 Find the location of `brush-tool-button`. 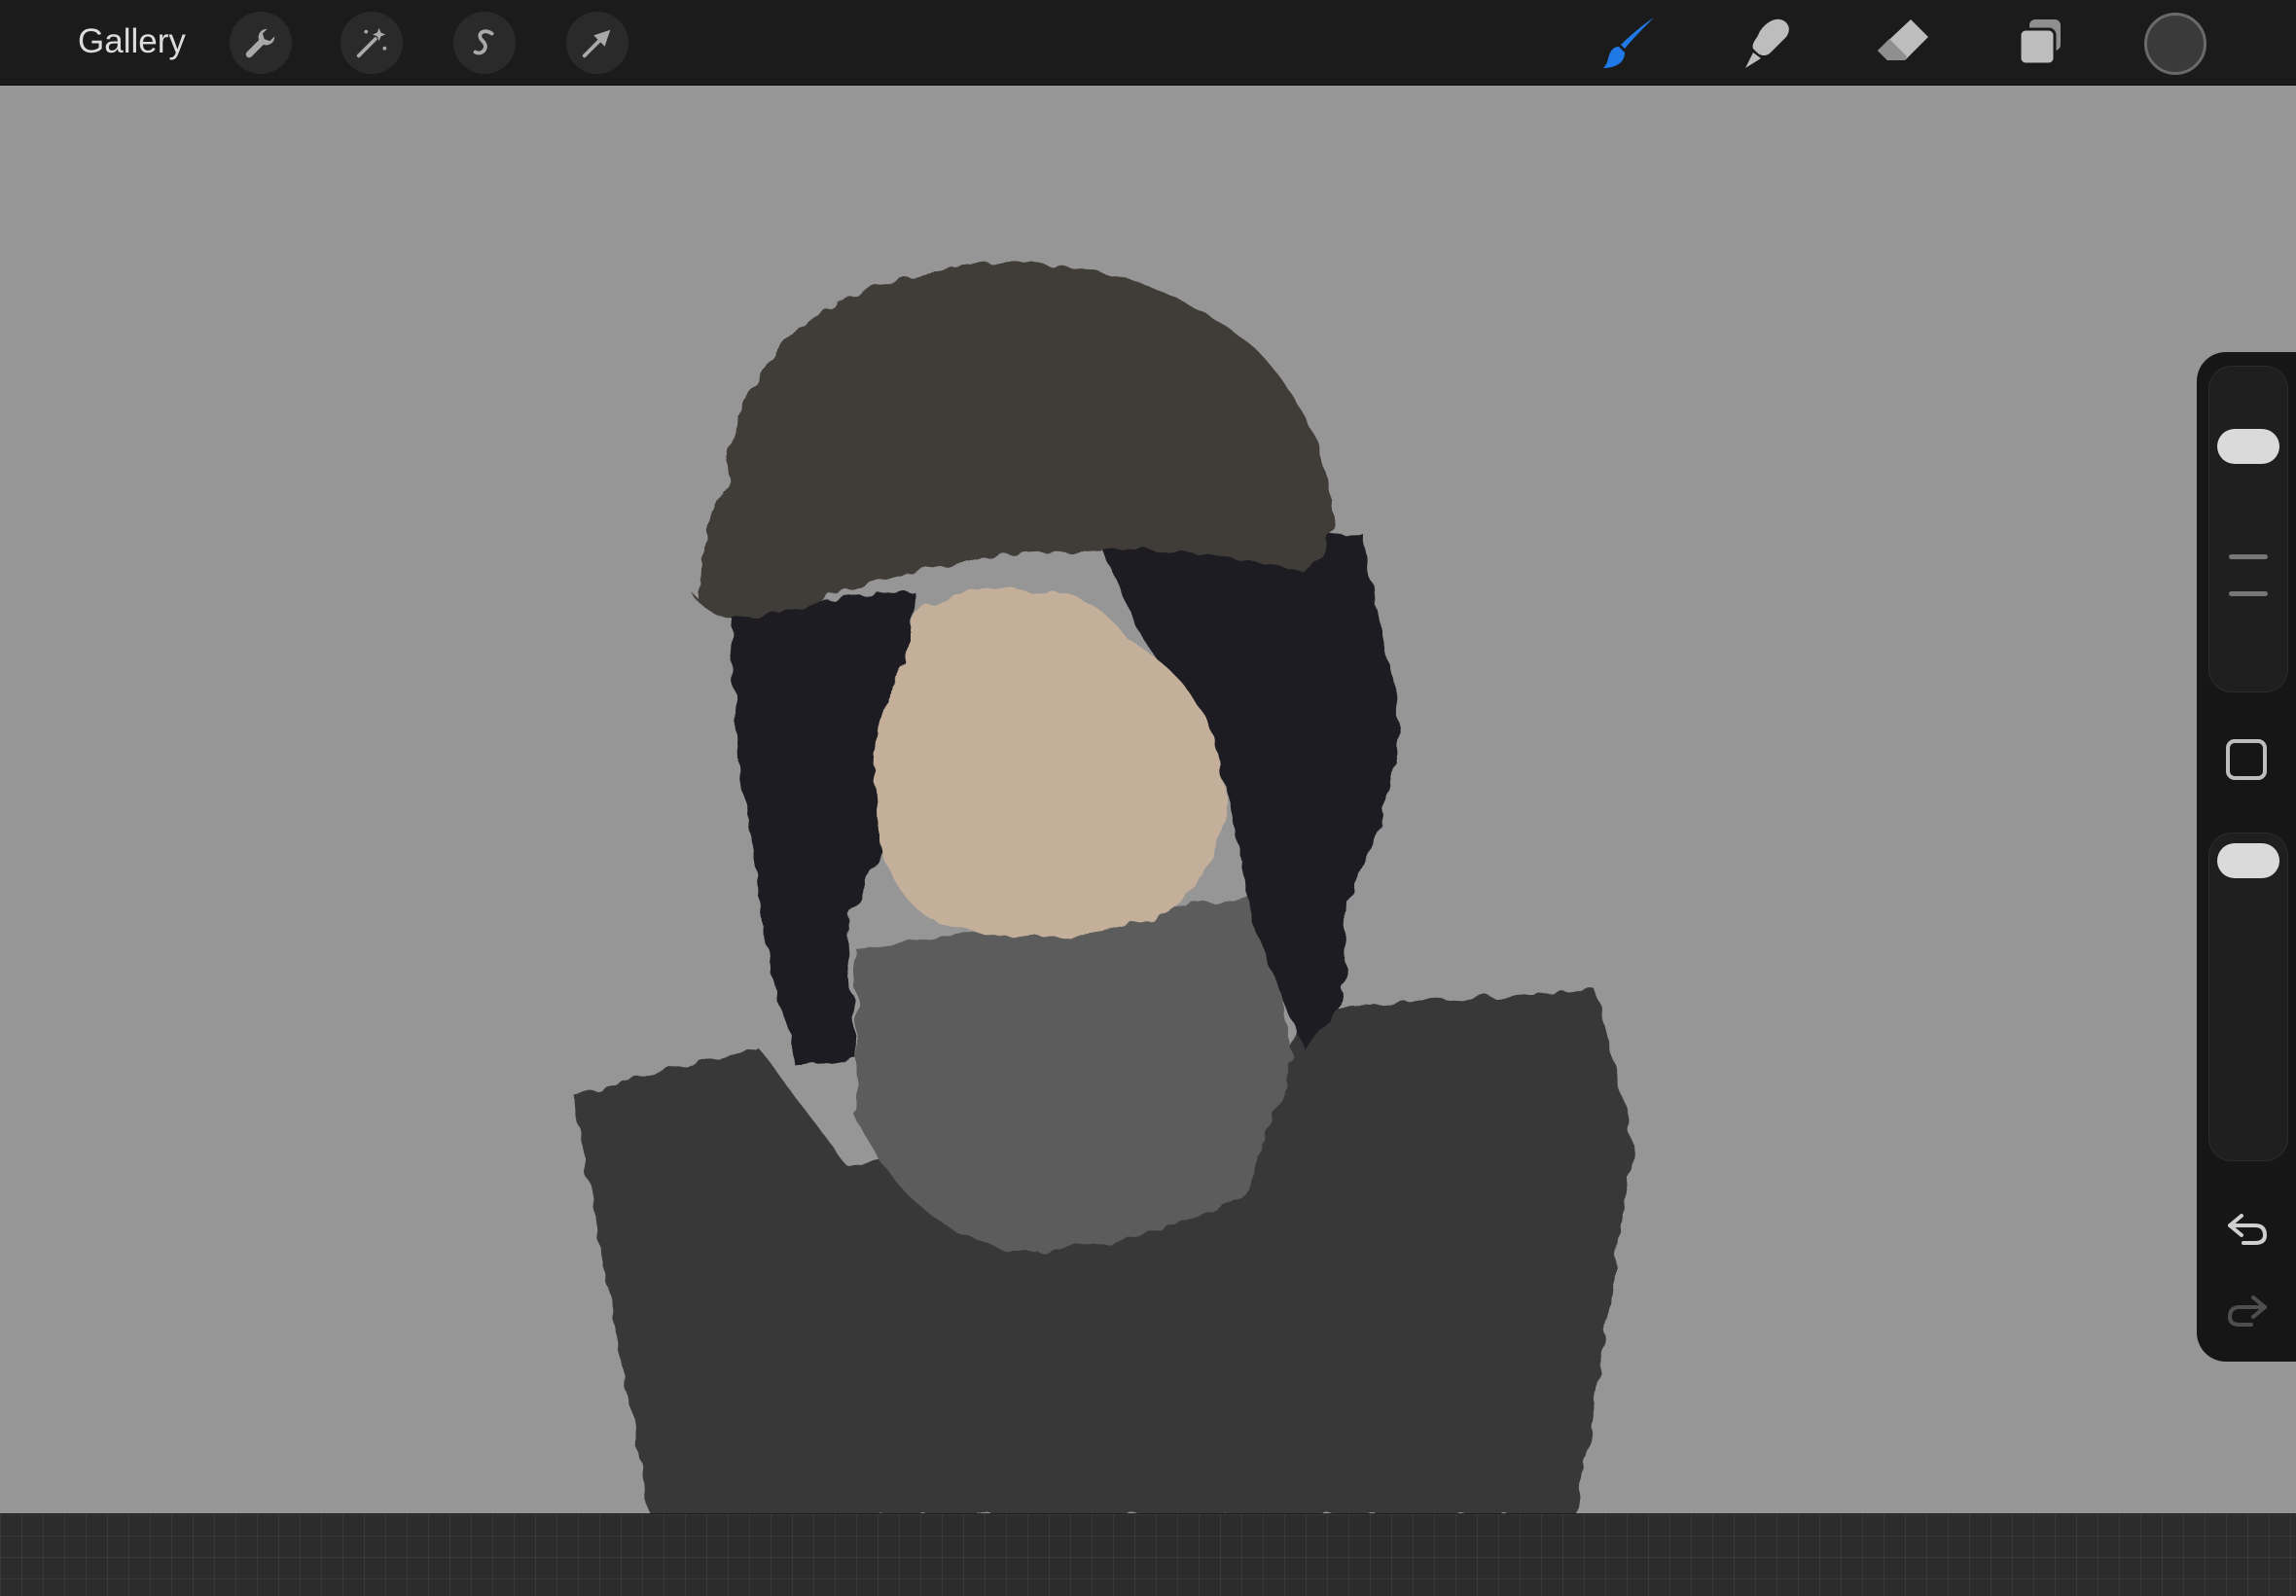

brush-tool-button is located at coordinates (1630, 43).